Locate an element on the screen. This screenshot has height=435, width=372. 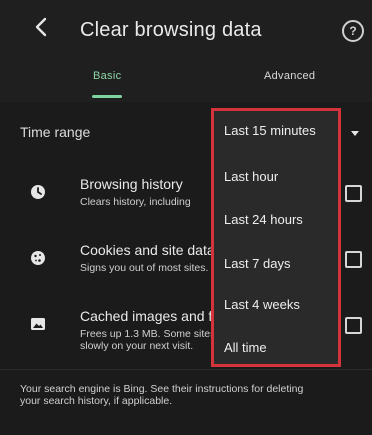
chevron-left-icon is located at coordinates (41, 29).